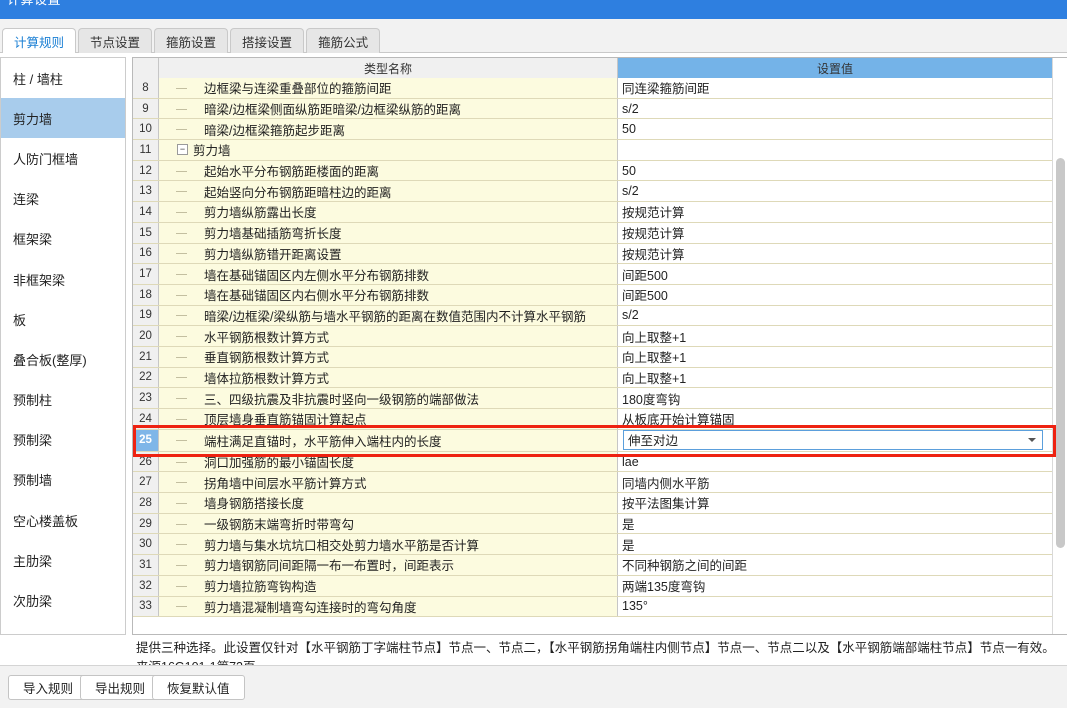 The width and height of the screenshot is (1067, 708). What do you see at coordinates (63, 520) in the screenshot?
I see `sidebar-item-11: 空心楼盖板` at bounding box center [63, 520].